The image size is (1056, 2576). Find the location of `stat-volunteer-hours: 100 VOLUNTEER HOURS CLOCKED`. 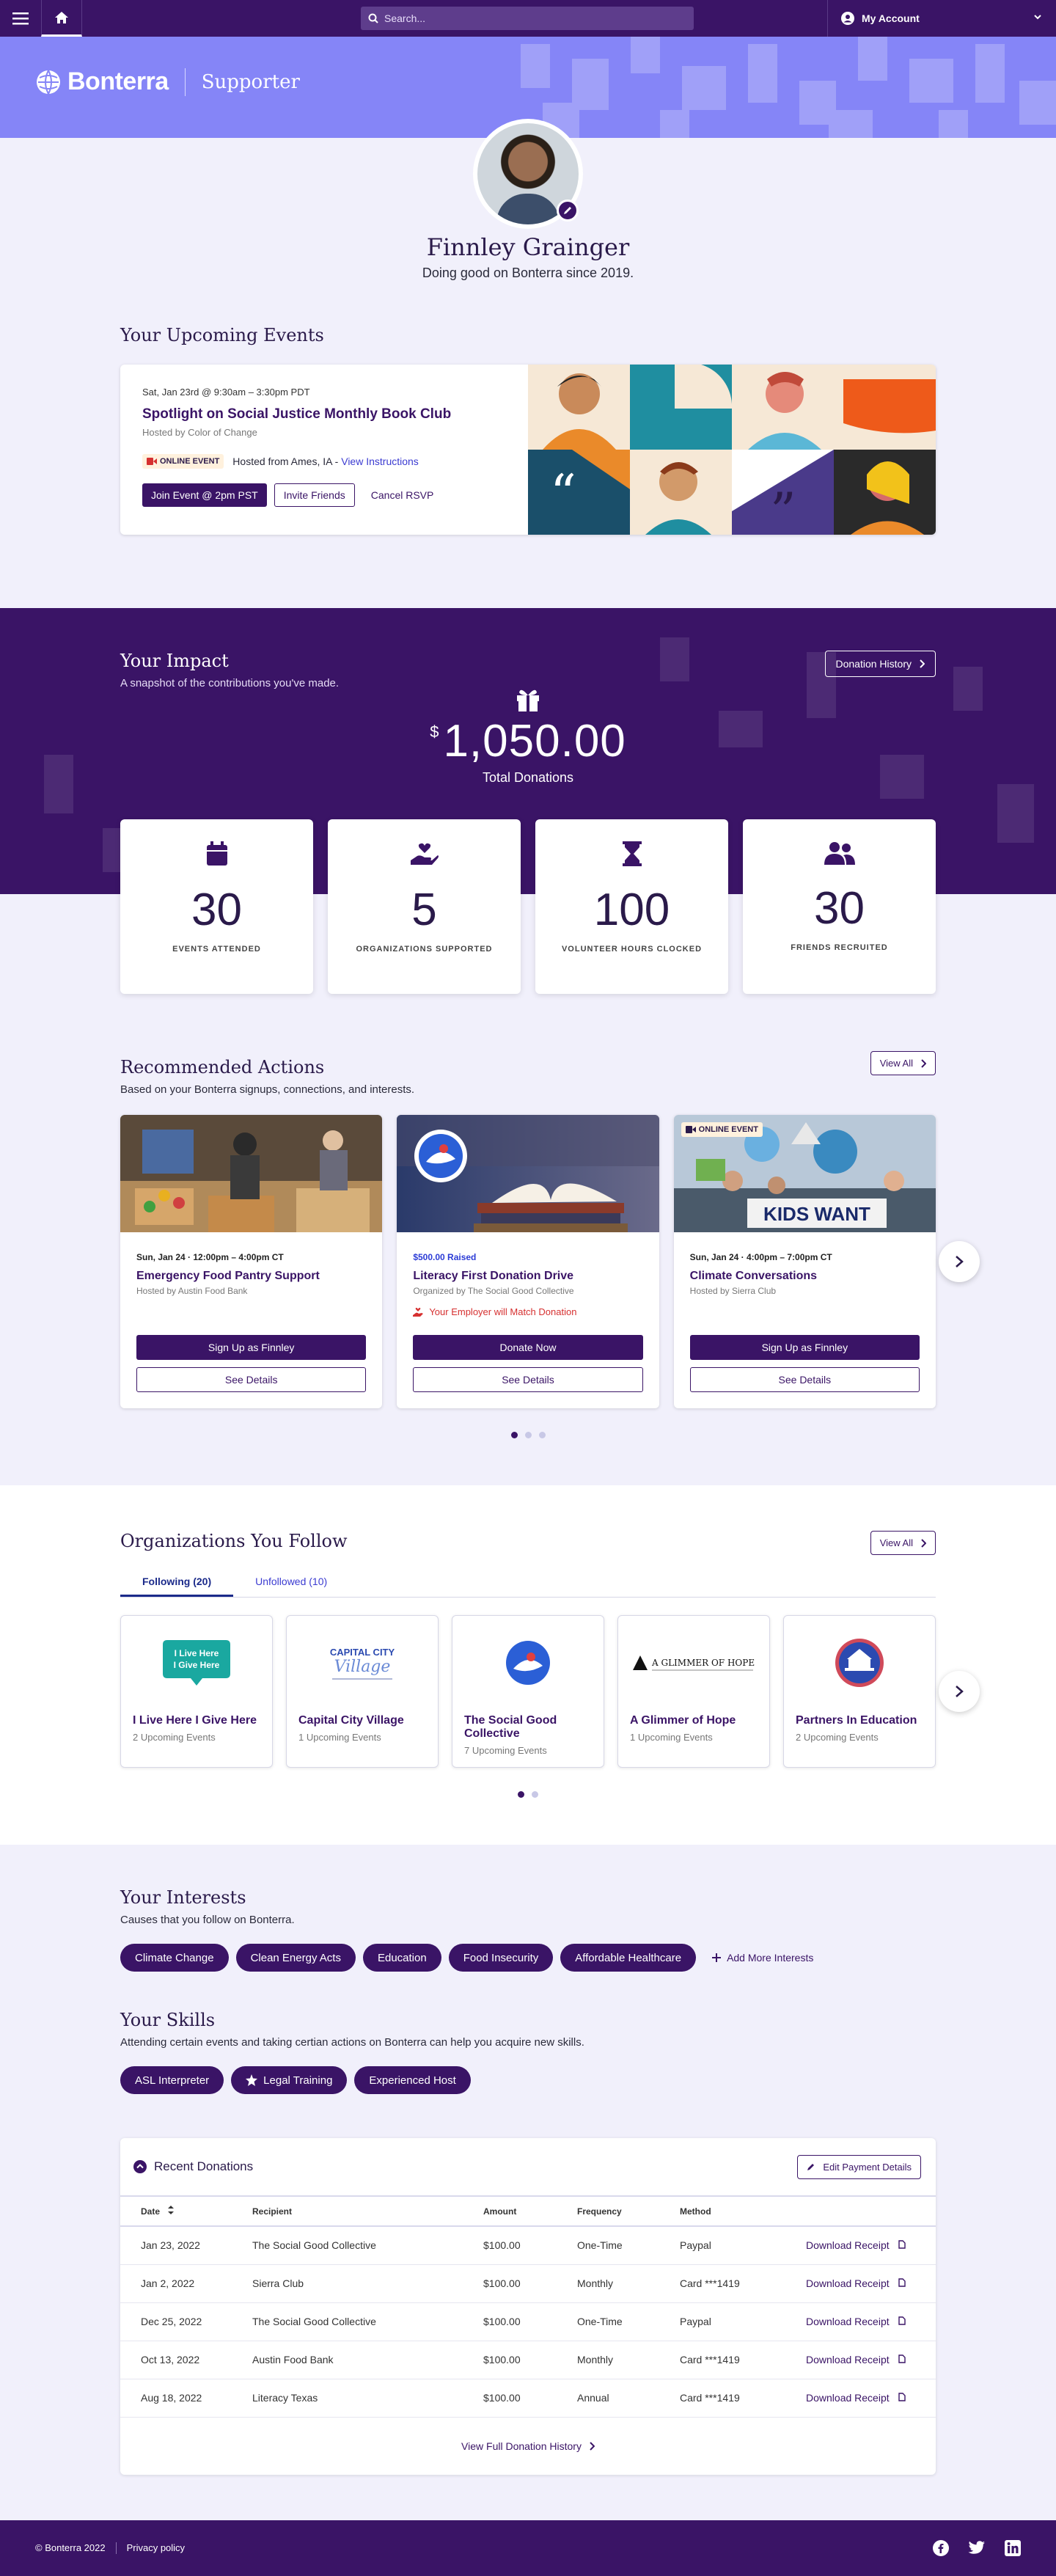

stat-volunteer-hours: 100 VOLUNTEER HOURS CLOCKED is located at coordinates (631, 907).